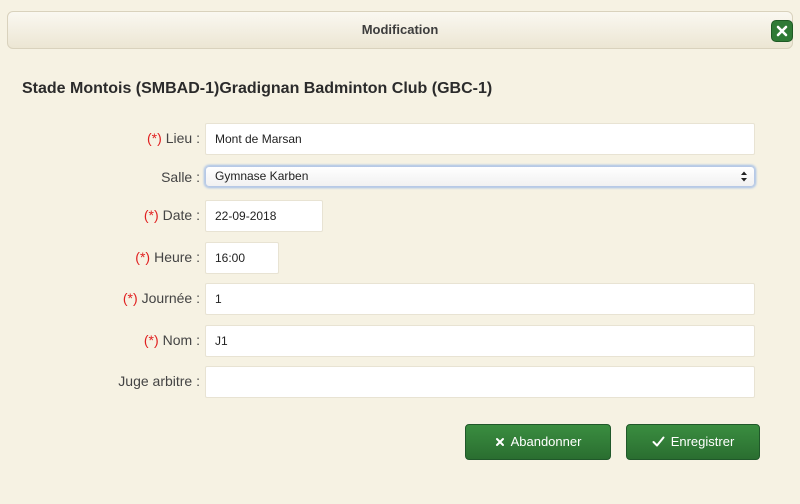  Describe the element at coordinates (744, 176) in the screenshot. I see `select-arrows-icon` at that location.